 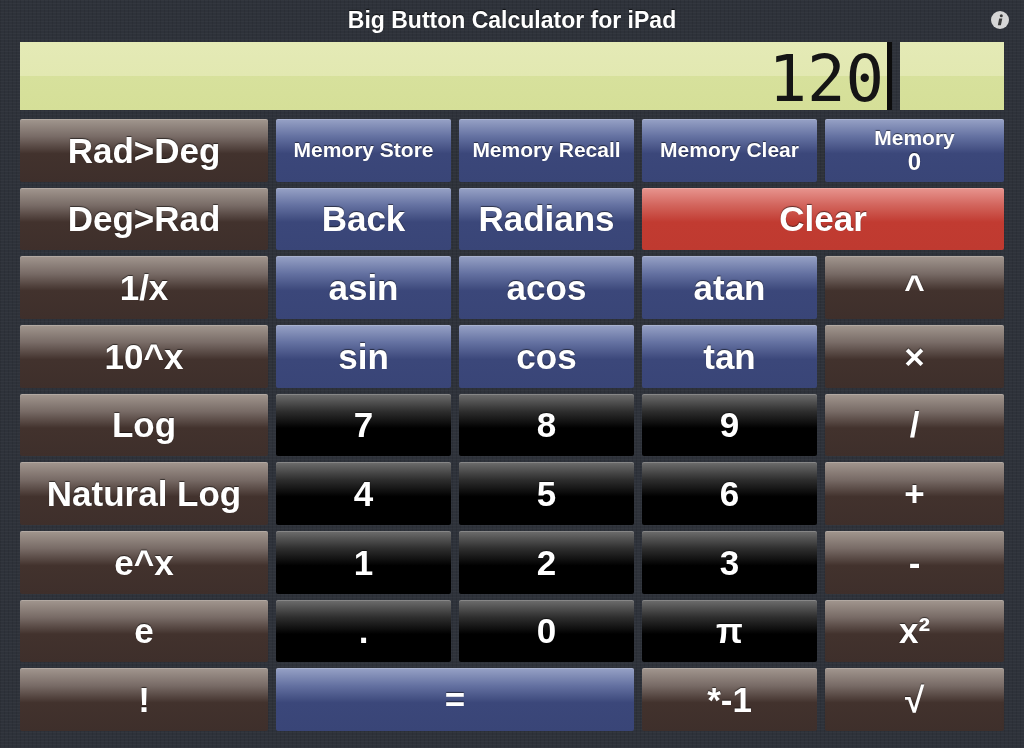 I want to click on action-key: Radians, so click(x=546, y=219).